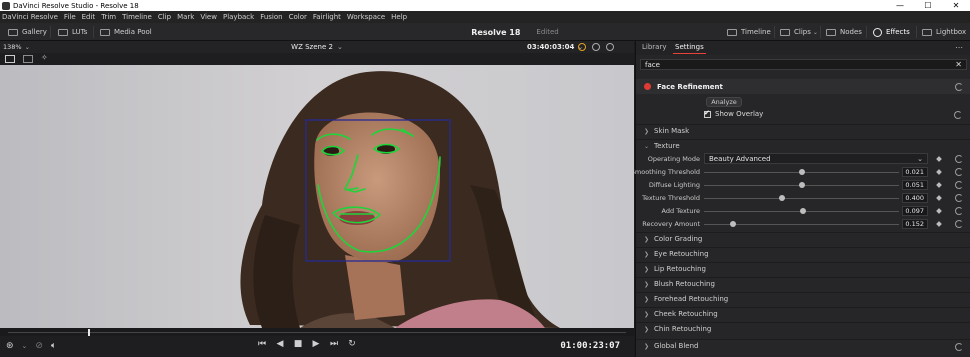 The image size is (970, 357). What do you see at coordinates (89, 17) in the screenshot?
I see `menu-edit: Edit` at bounding box center [89, 17].